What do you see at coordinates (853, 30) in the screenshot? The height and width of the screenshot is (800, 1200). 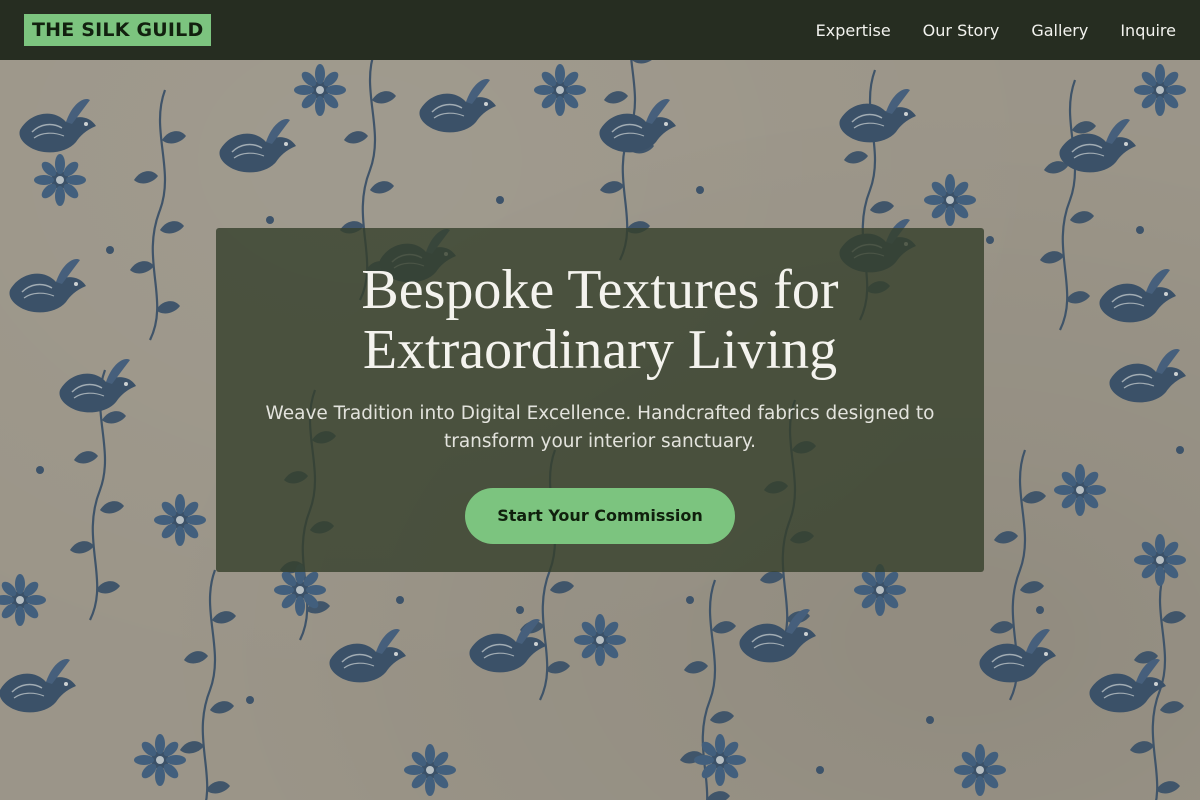 I see `nav-link-expertise: Expertise` at bounding box center [853, 30].